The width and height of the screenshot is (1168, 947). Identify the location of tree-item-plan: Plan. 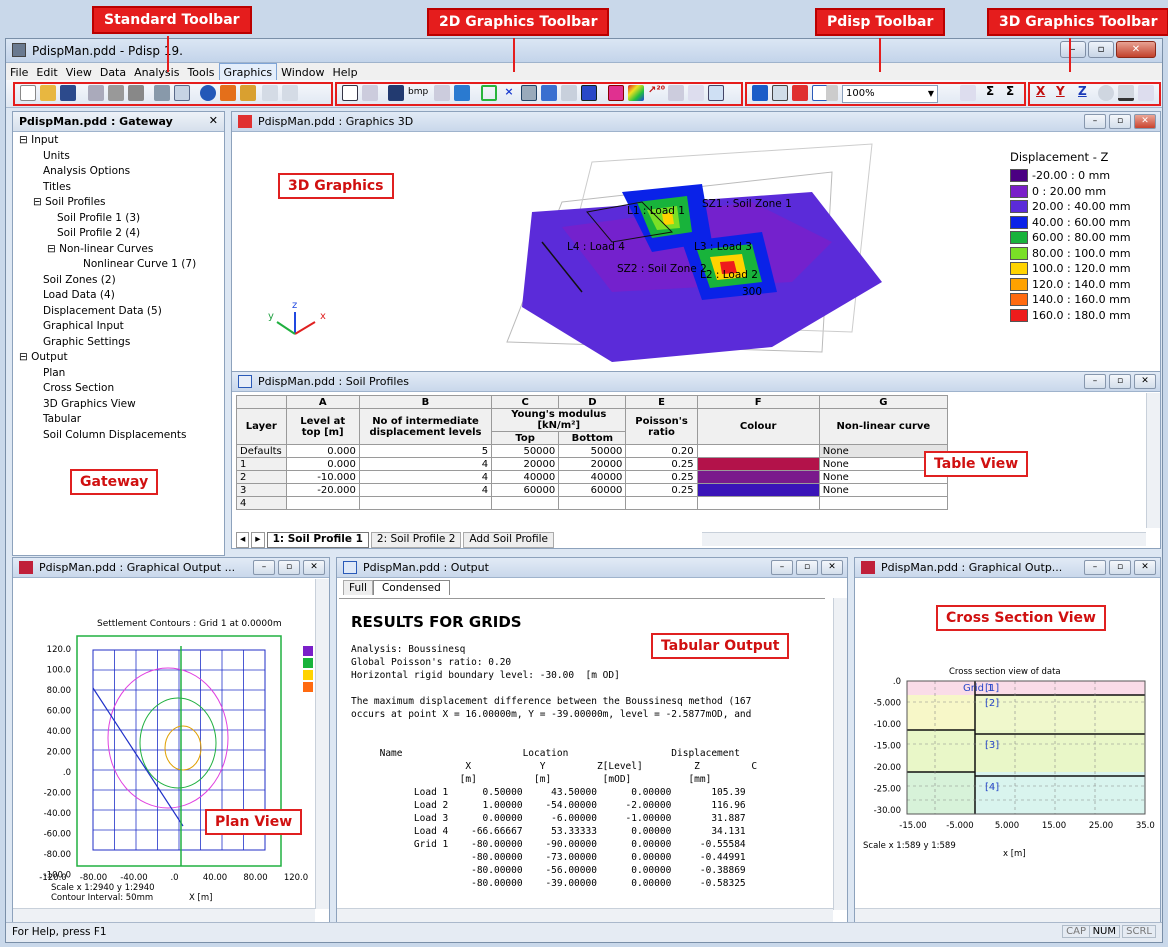
(106, 375).